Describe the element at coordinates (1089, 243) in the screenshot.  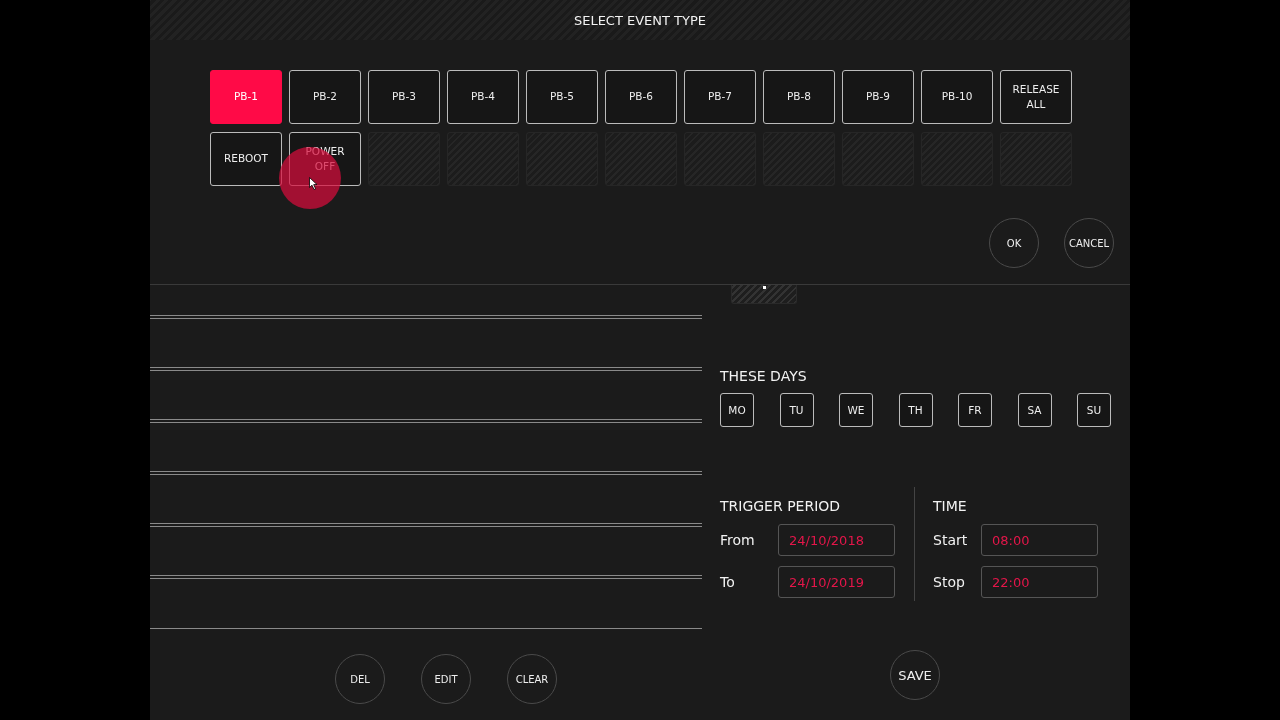
I see `action-button: CANCEL` at that location.